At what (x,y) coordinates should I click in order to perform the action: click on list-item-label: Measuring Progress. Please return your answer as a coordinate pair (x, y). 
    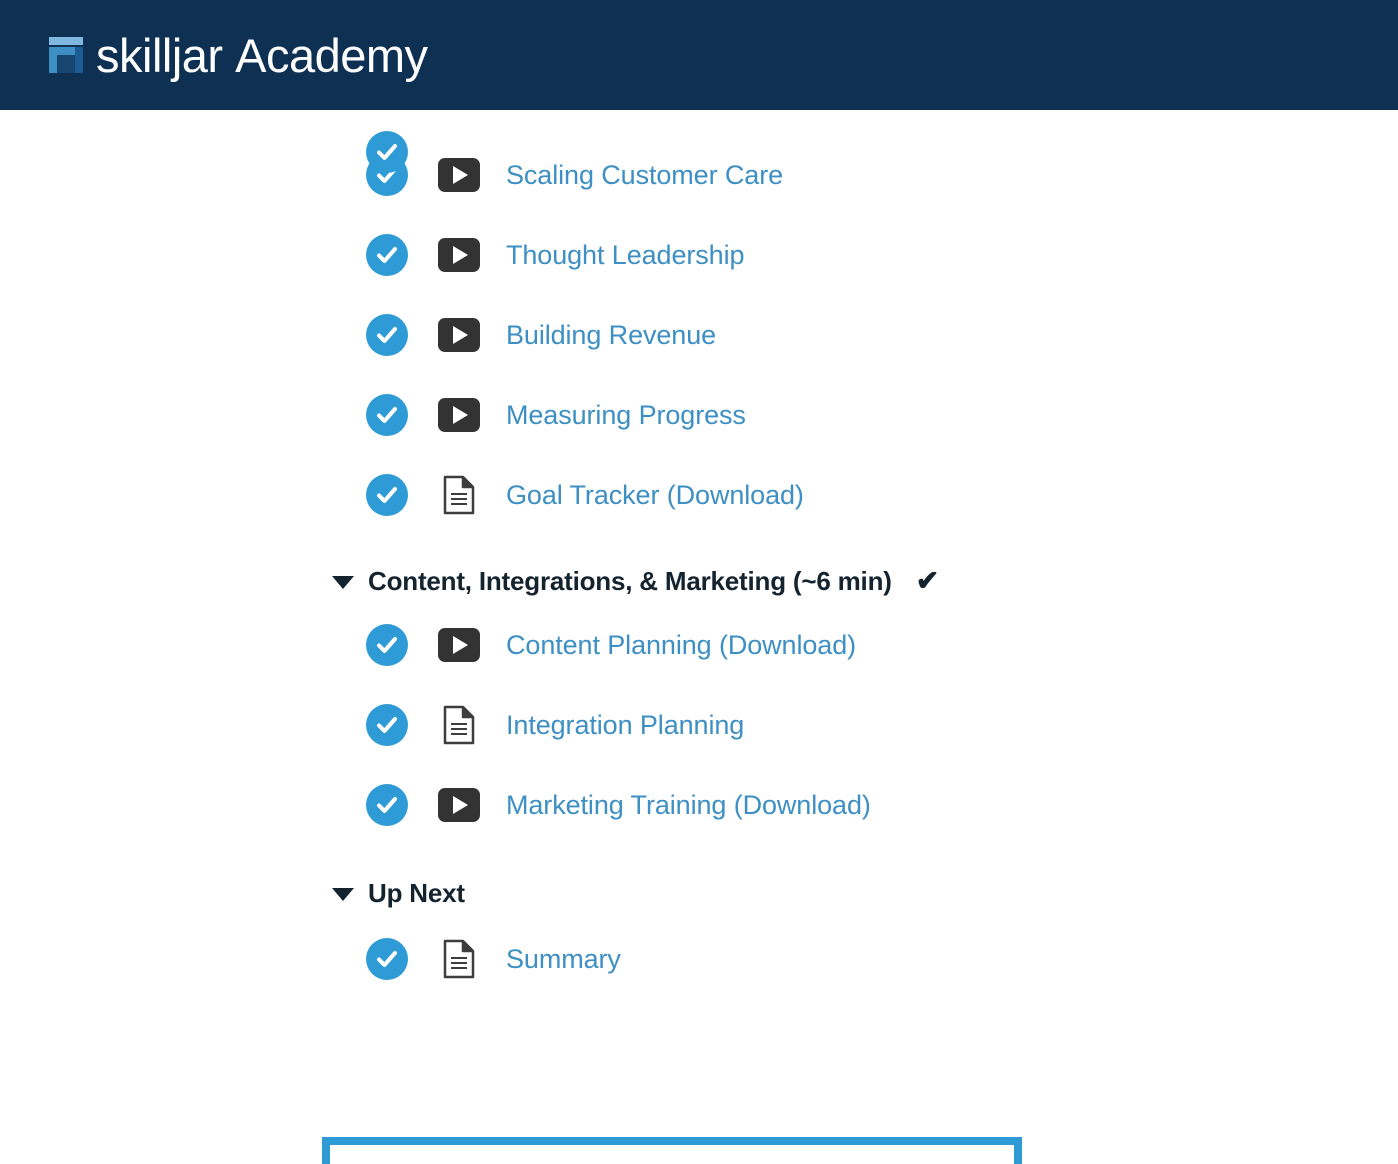
    Looking at the image, I should click on (626, 415).